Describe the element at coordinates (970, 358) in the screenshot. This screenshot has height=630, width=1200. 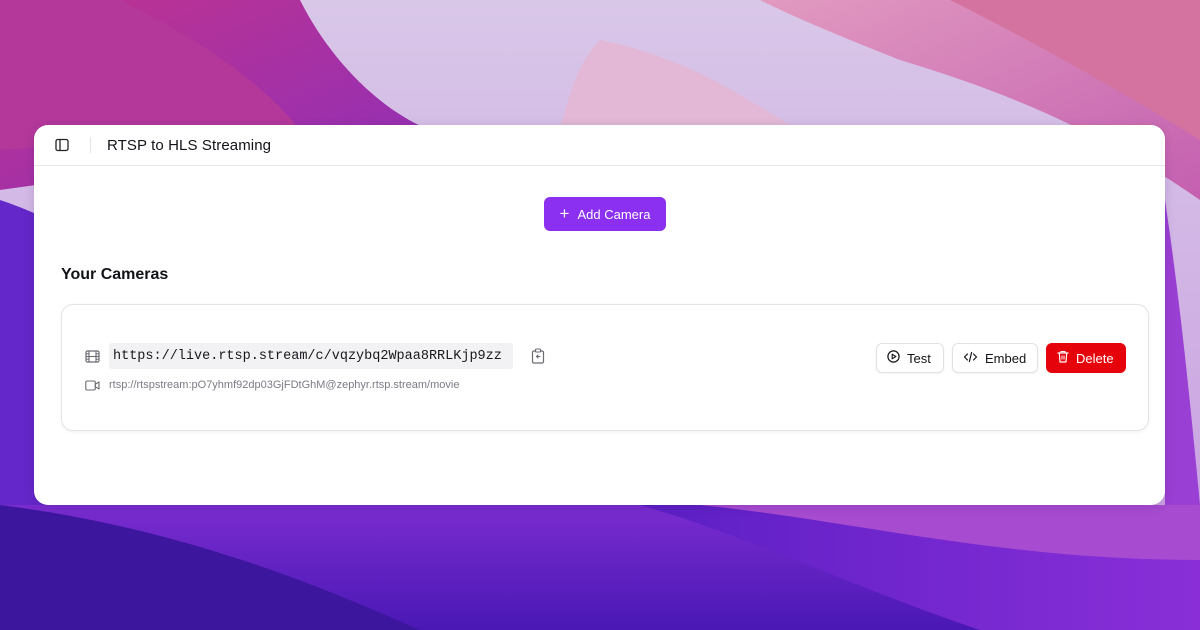
I see `code-icon` at that location.